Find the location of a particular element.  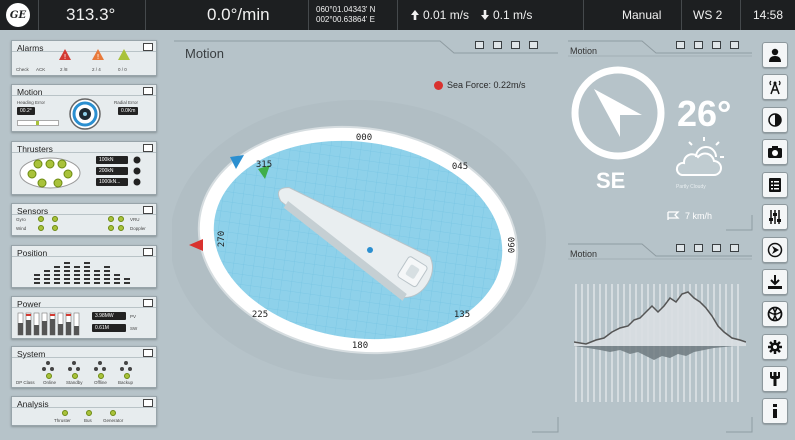

info-button is located at coordinates (775, 411).